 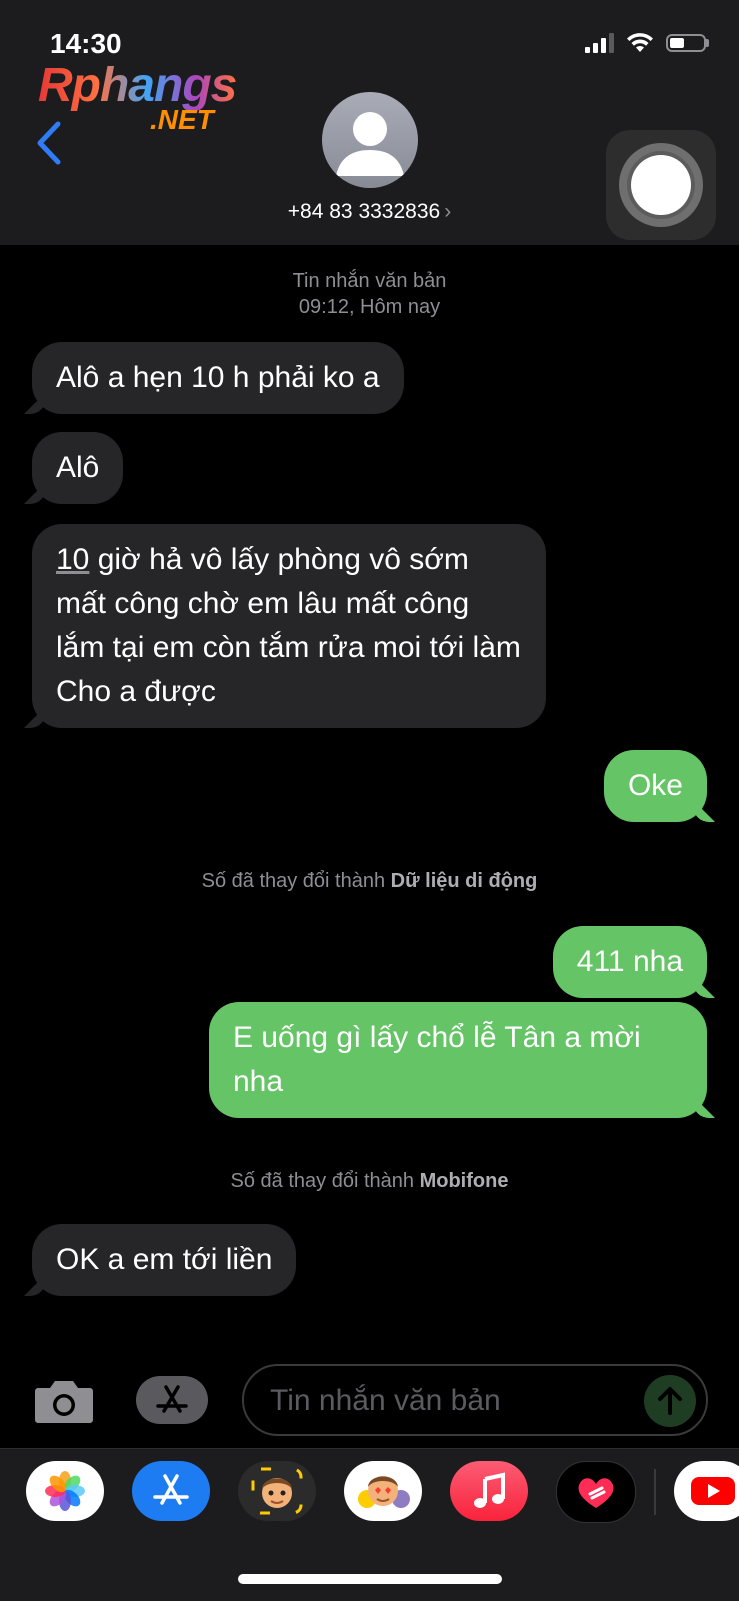 What do you see at coordinates (464, 881) in the screenshot?
I see `notice-value: Dữ liệu di động` at bounding box center [464, 881].